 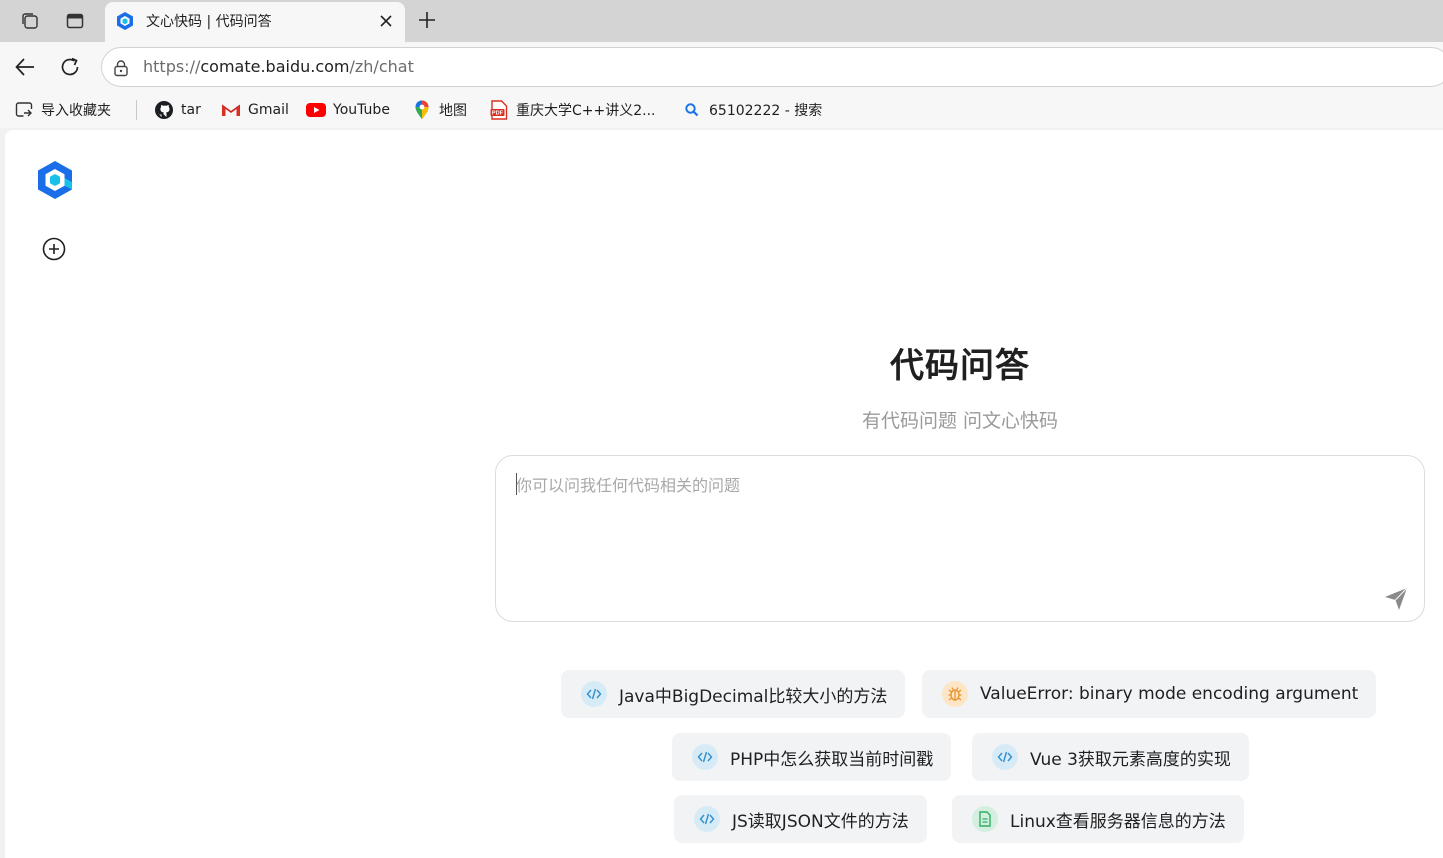 I want to click on new-tab-button, so click(x=427, y=20).